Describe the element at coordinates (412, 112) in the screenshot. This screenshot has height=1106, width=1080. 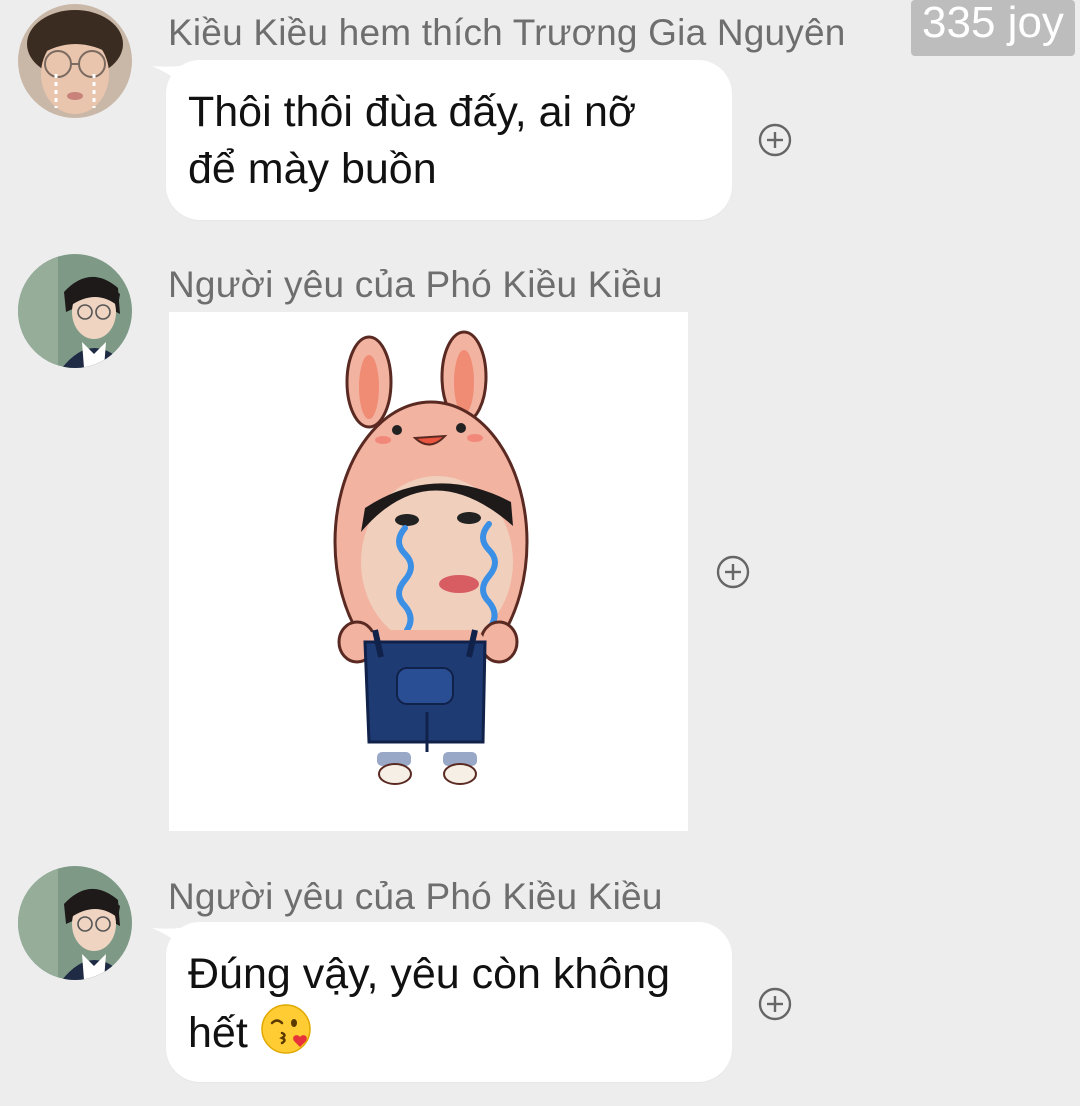
I see `message-text-line: Thôi thôi đùa đấy, ai nỡ` at that location.